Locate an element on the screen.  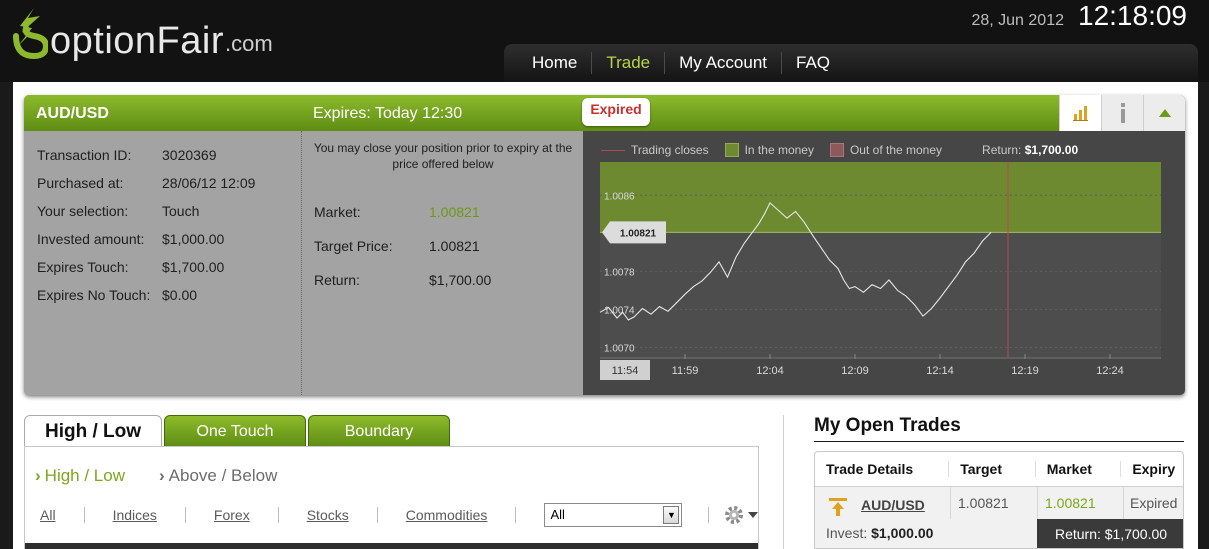
detail-label: Invested amount: is located at coordinates (91, 239).